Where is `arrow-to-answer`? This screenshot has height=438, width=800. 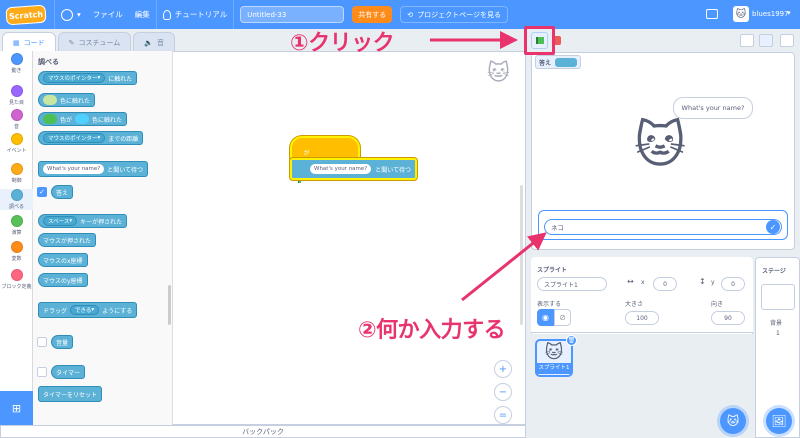 arrow-to-answer is located at coordinates (504, 267).